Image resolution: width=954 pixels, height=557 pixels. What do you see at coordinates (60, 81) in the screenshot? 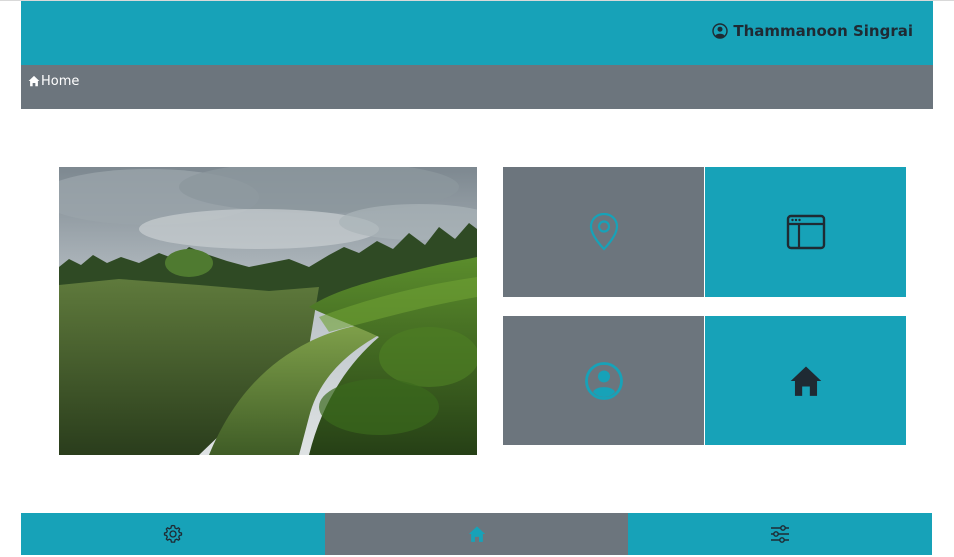
I see `breadcrumb-home-label: Home` at bounding box center [60, 81].